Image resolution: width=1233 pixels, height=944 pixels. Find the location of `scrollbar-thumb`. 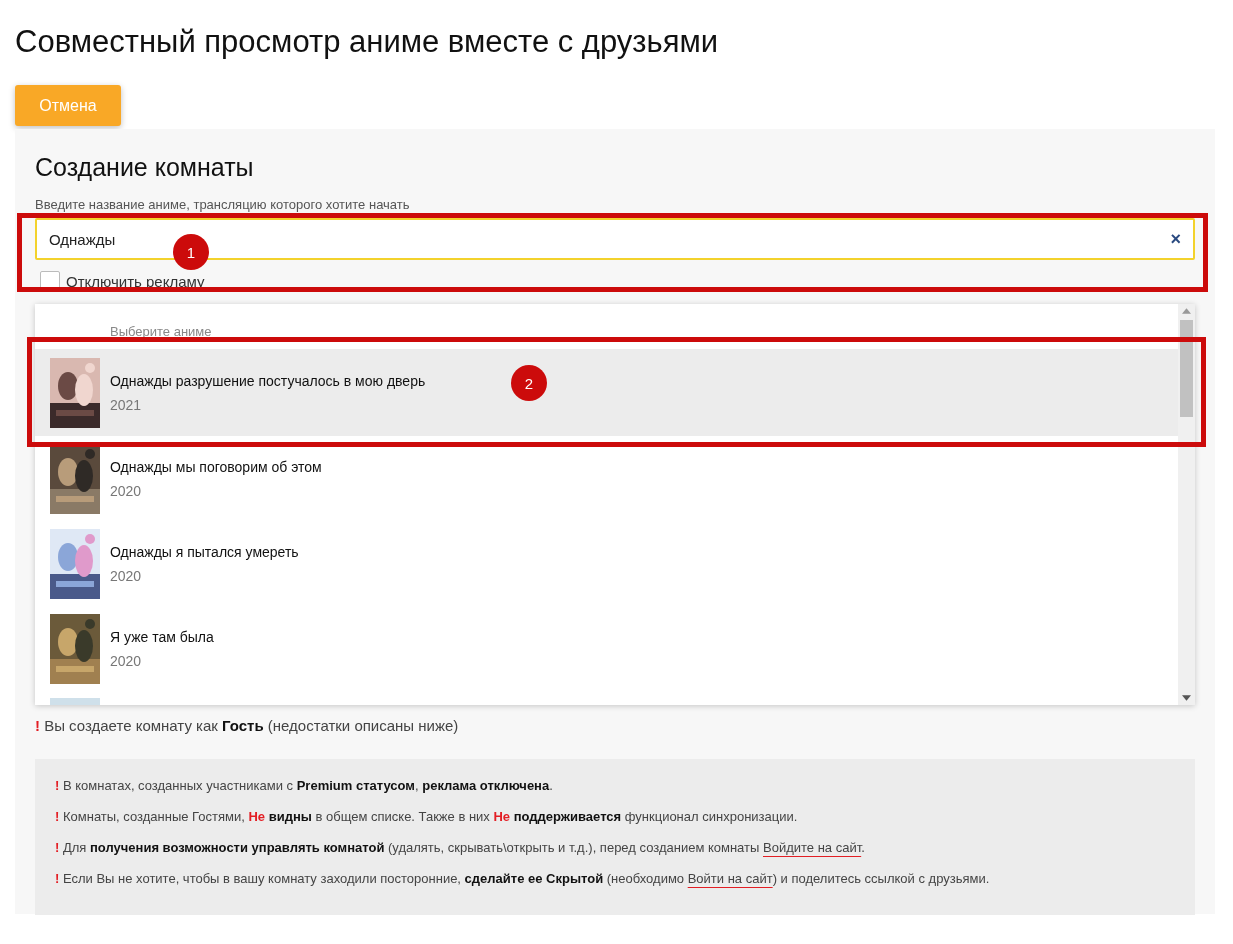

scrollbar-thumb is located at coordinates (1186, 368).